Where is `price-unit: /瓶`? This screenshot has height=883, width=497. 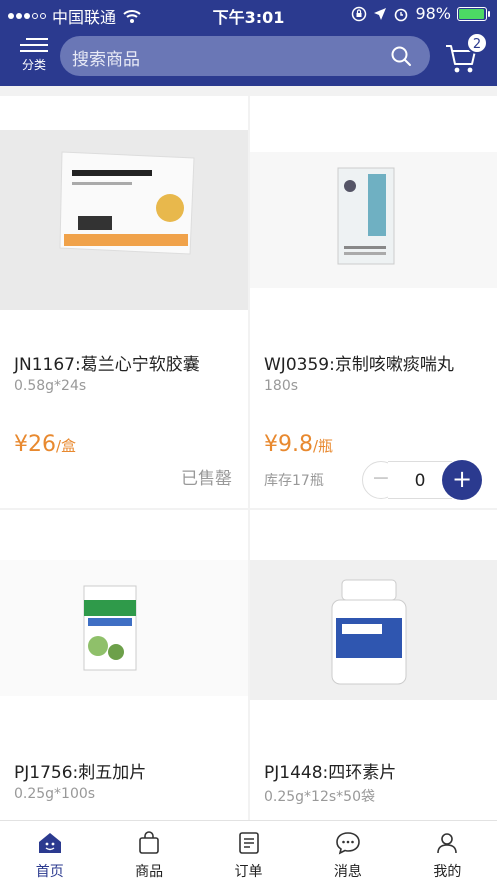
price-unit: /瓶 is located at coordinates (323, 446).